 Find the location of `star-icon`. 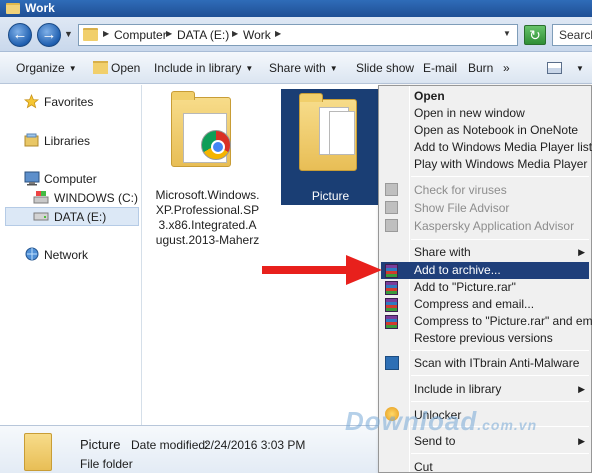

star-icon is located at coordinates (31, 101).